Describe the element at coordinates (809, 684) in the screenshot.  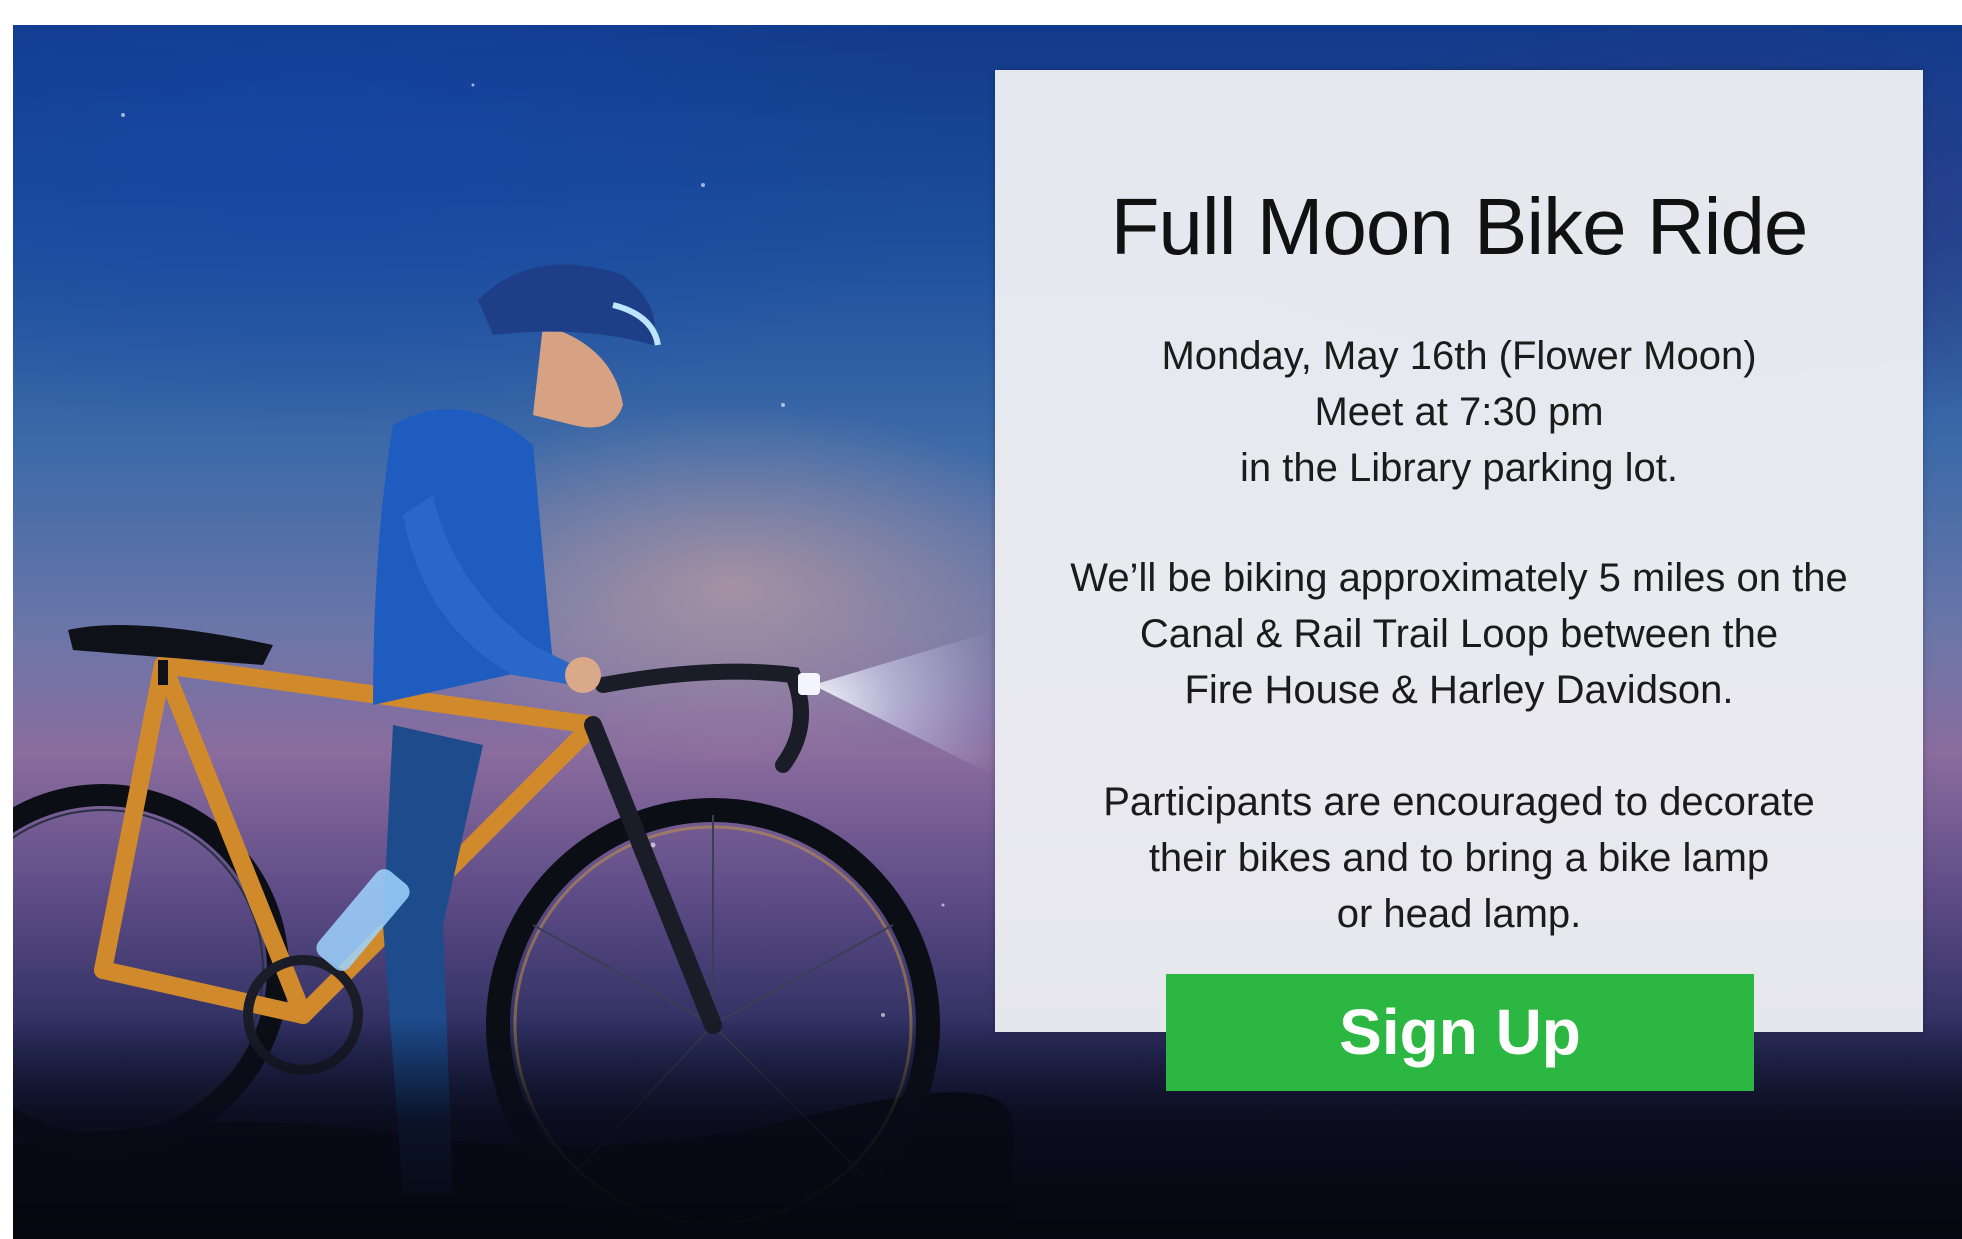
I see `headlight` at that location.